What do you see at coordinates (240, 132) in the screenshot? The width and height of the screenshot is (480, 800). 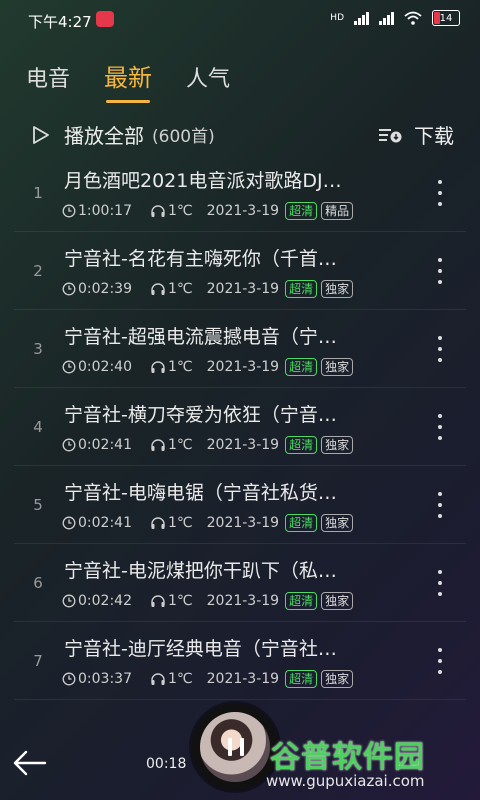 I see `list-toolbar: 播放全部 (600首) 下载` at bounding box center [240, 132].